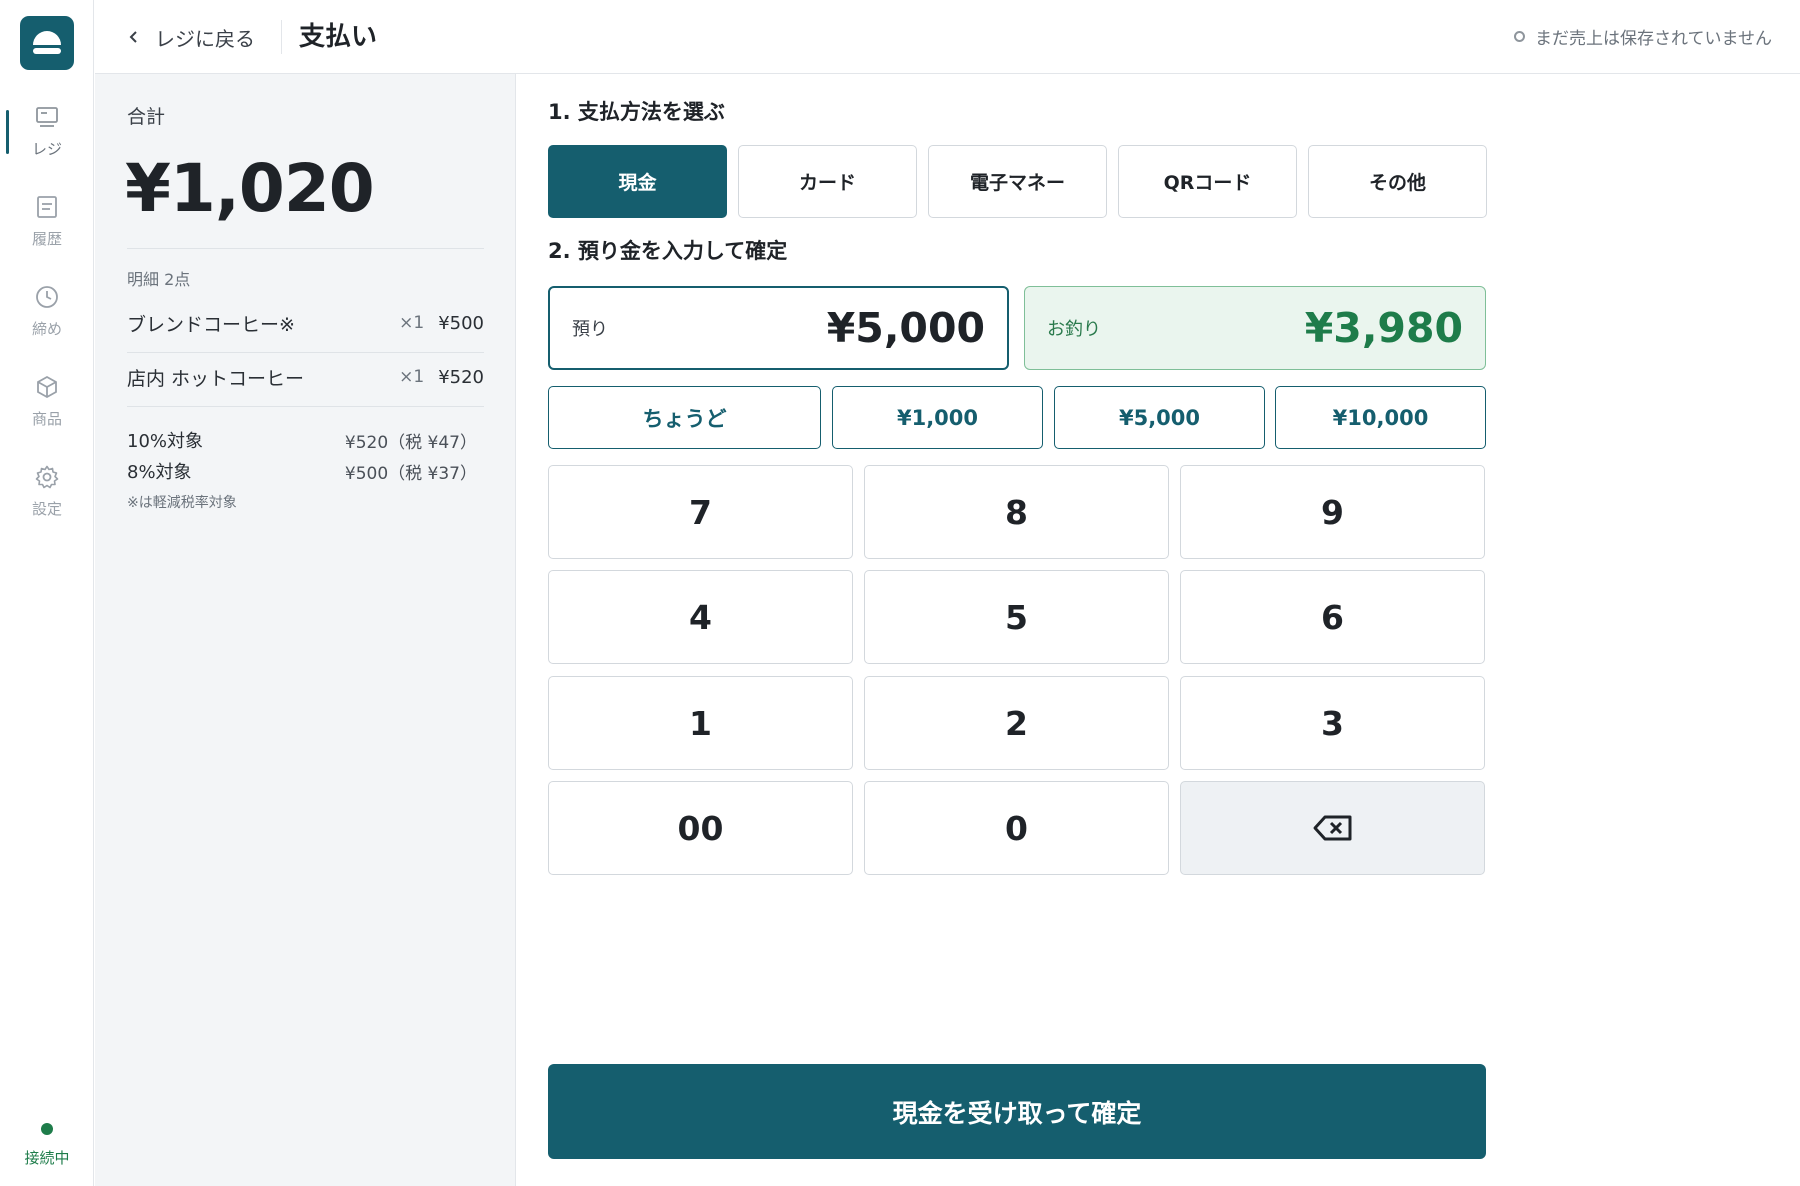  Describe the element at coordinates (947, 37) in the screenshot. I see `header: レジに戻る 支払い まだ売上は保存されていません` at that location.